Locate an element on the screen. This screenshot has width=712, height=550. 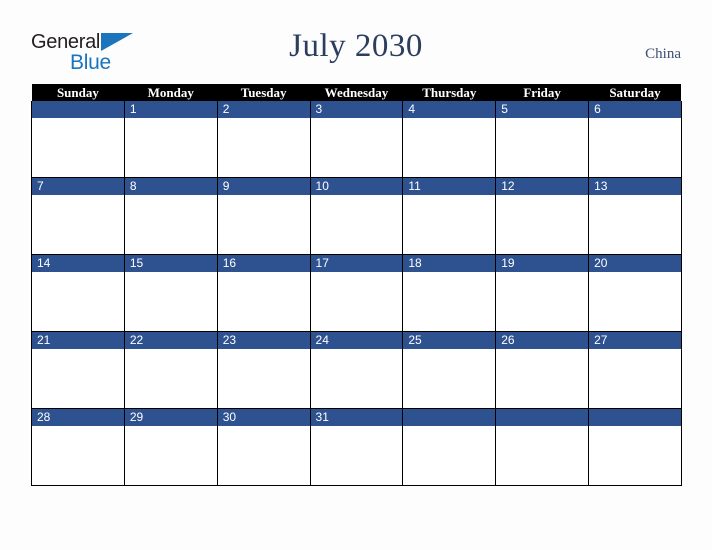
day-number: 23 is located at coordinates (263, 340).